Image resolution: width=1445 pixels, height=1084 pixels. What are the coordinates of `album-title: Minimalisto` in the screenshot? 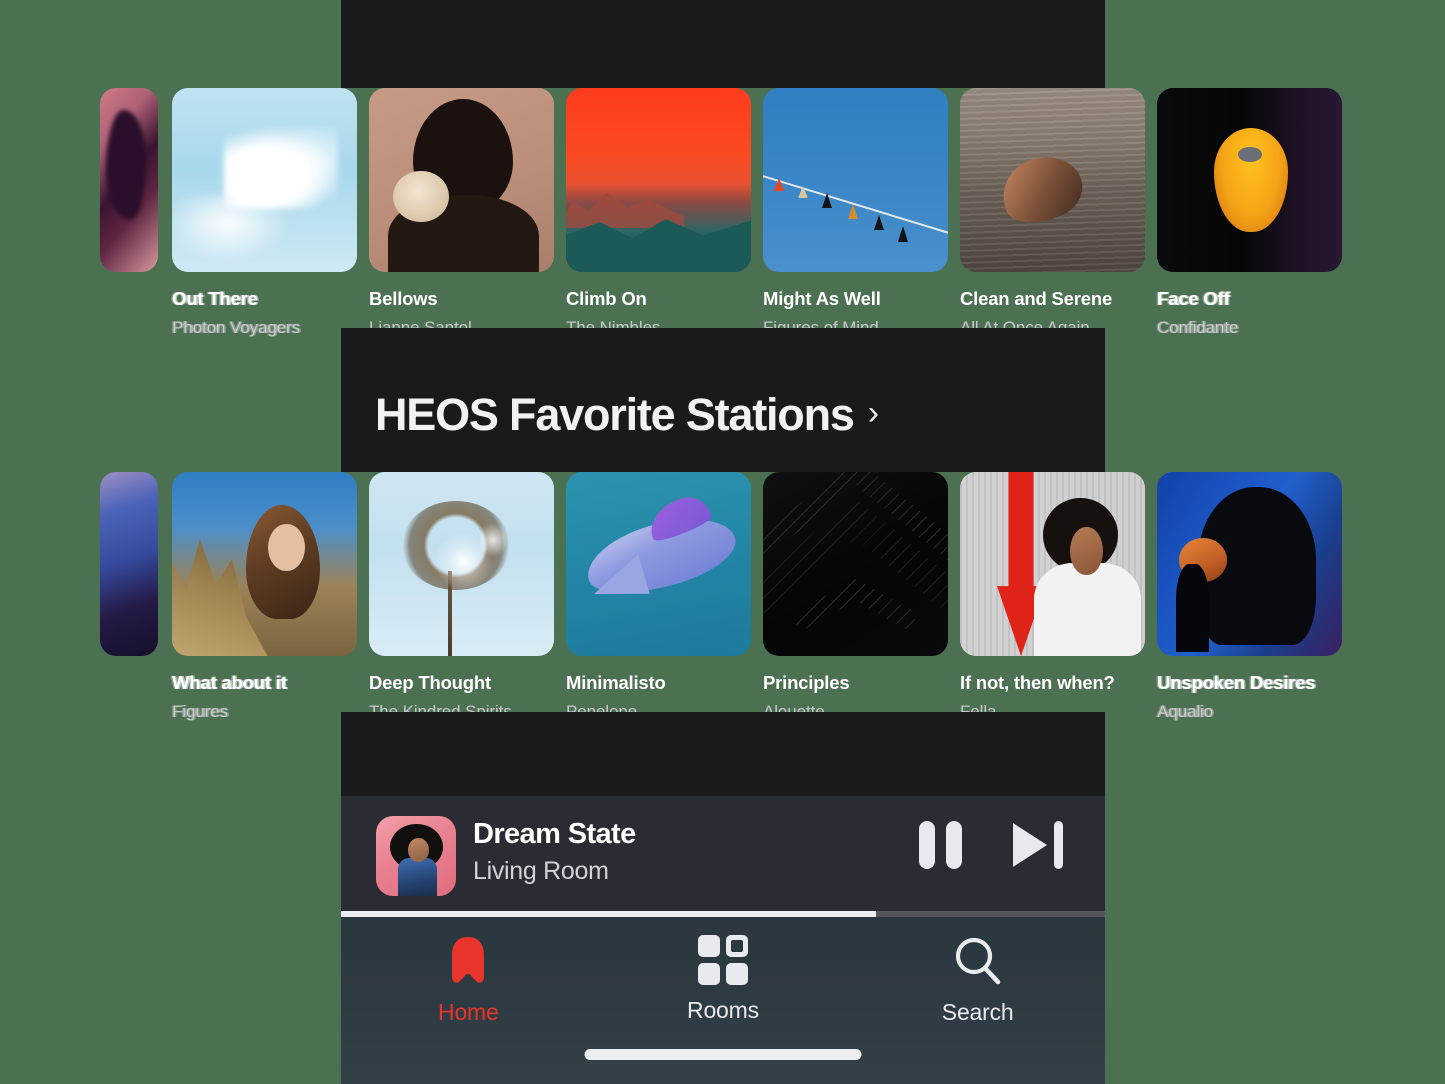 It's located at (616, 682).